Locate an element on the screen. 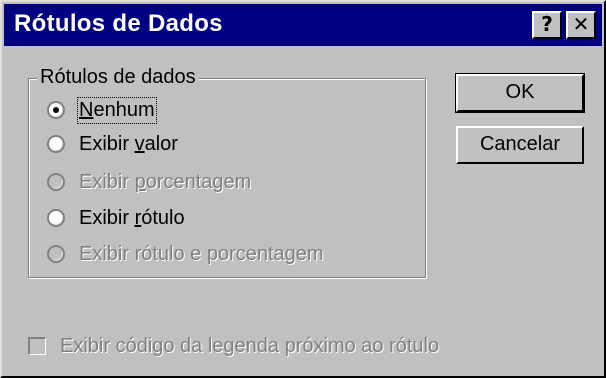 The height and width of the screenshot is (378, 606). option-show-value: Exibir valor is located at coordinates (112, 144).